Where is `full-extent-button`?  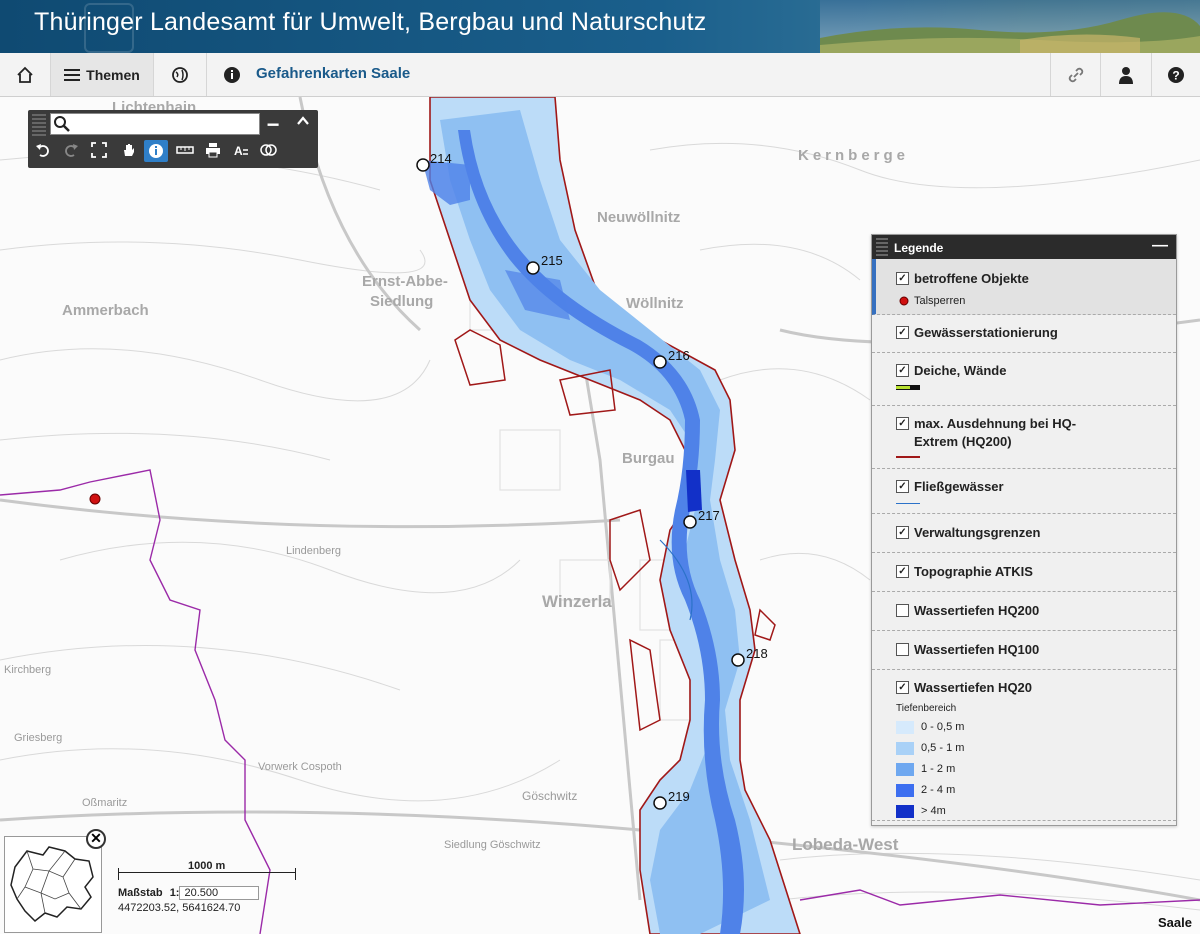
full-extent-button is located at coordinates (99, 152).